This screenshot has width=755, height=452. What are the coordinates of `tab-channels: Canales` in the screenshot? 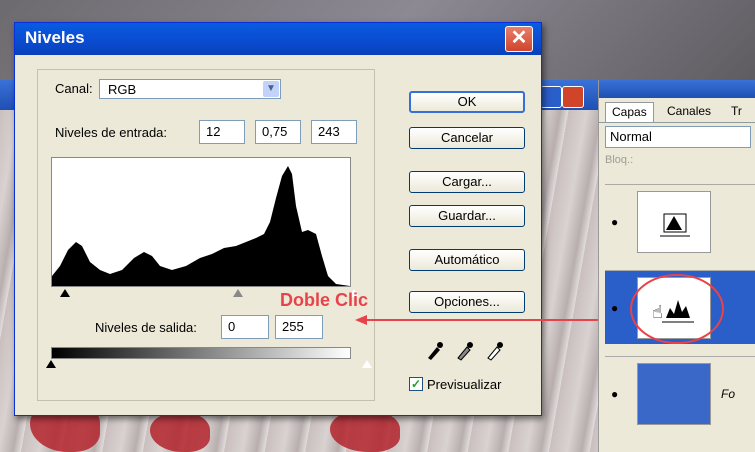 It's located at (689, 112).